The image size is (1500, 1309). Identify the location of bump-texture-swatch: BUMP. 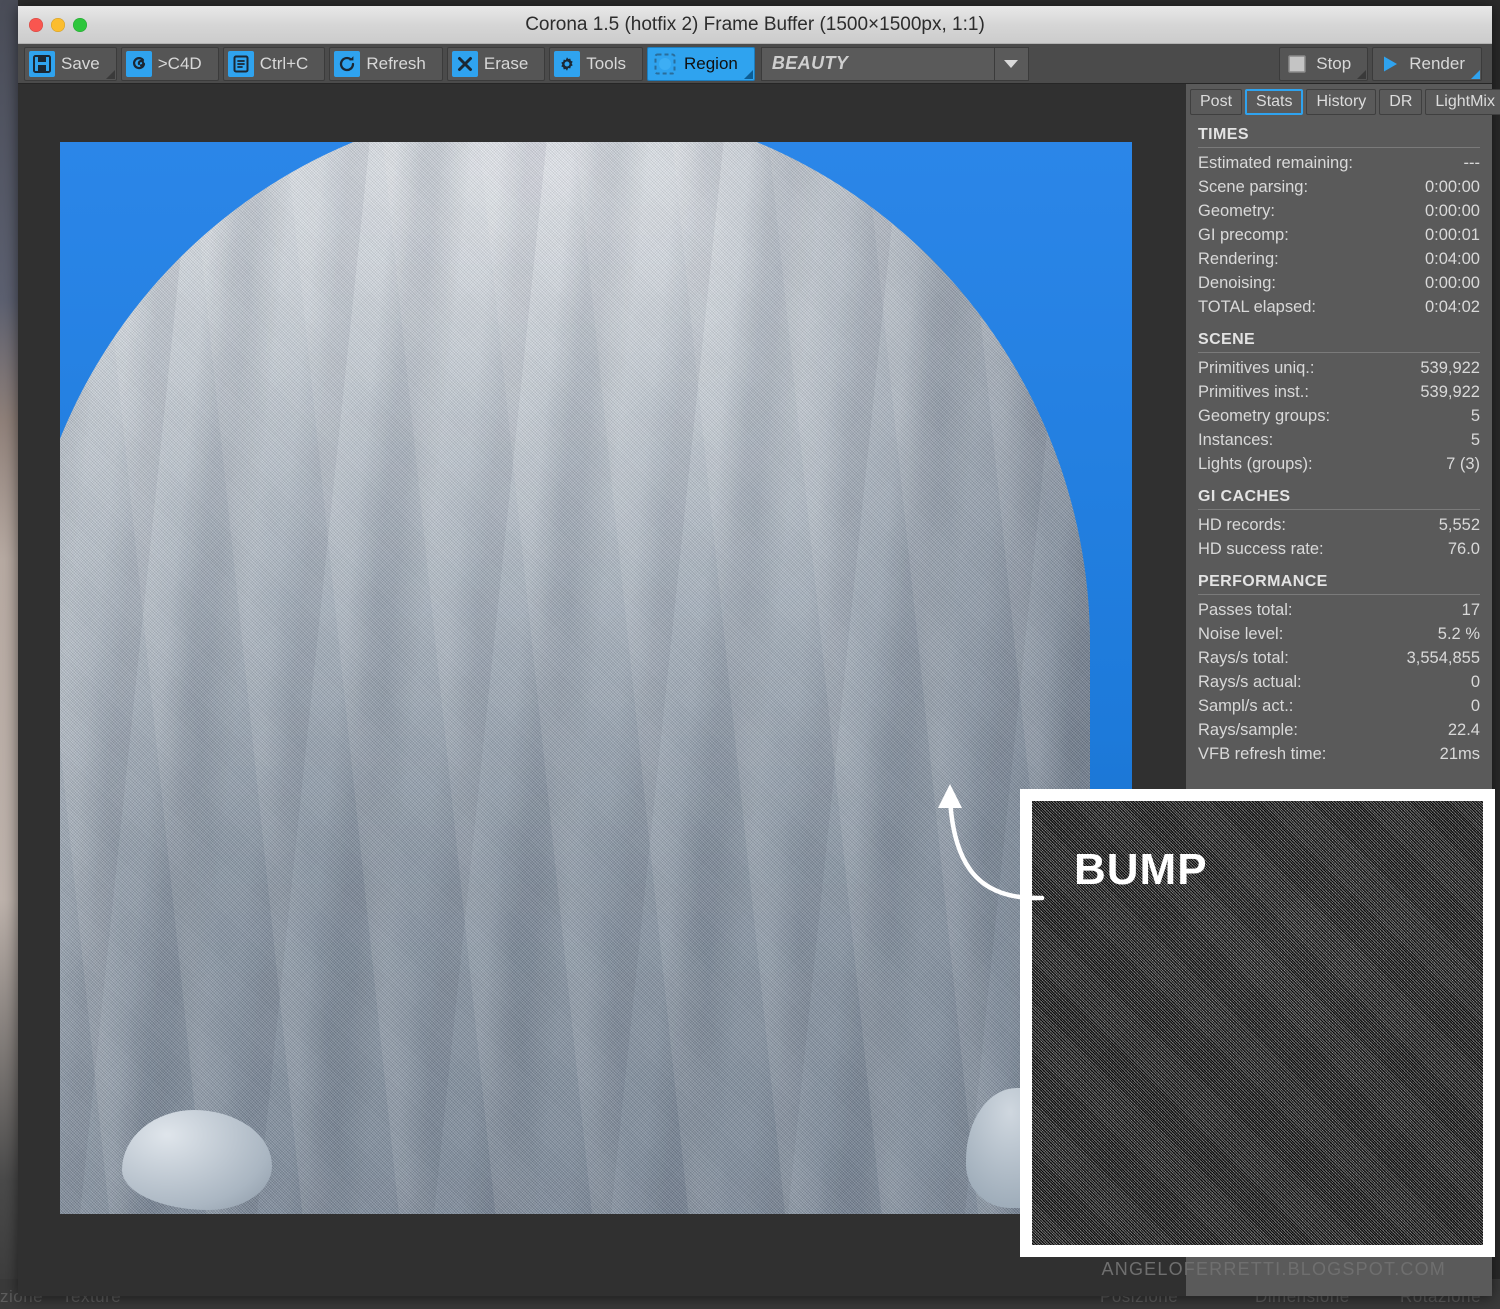
(1257, 1023).